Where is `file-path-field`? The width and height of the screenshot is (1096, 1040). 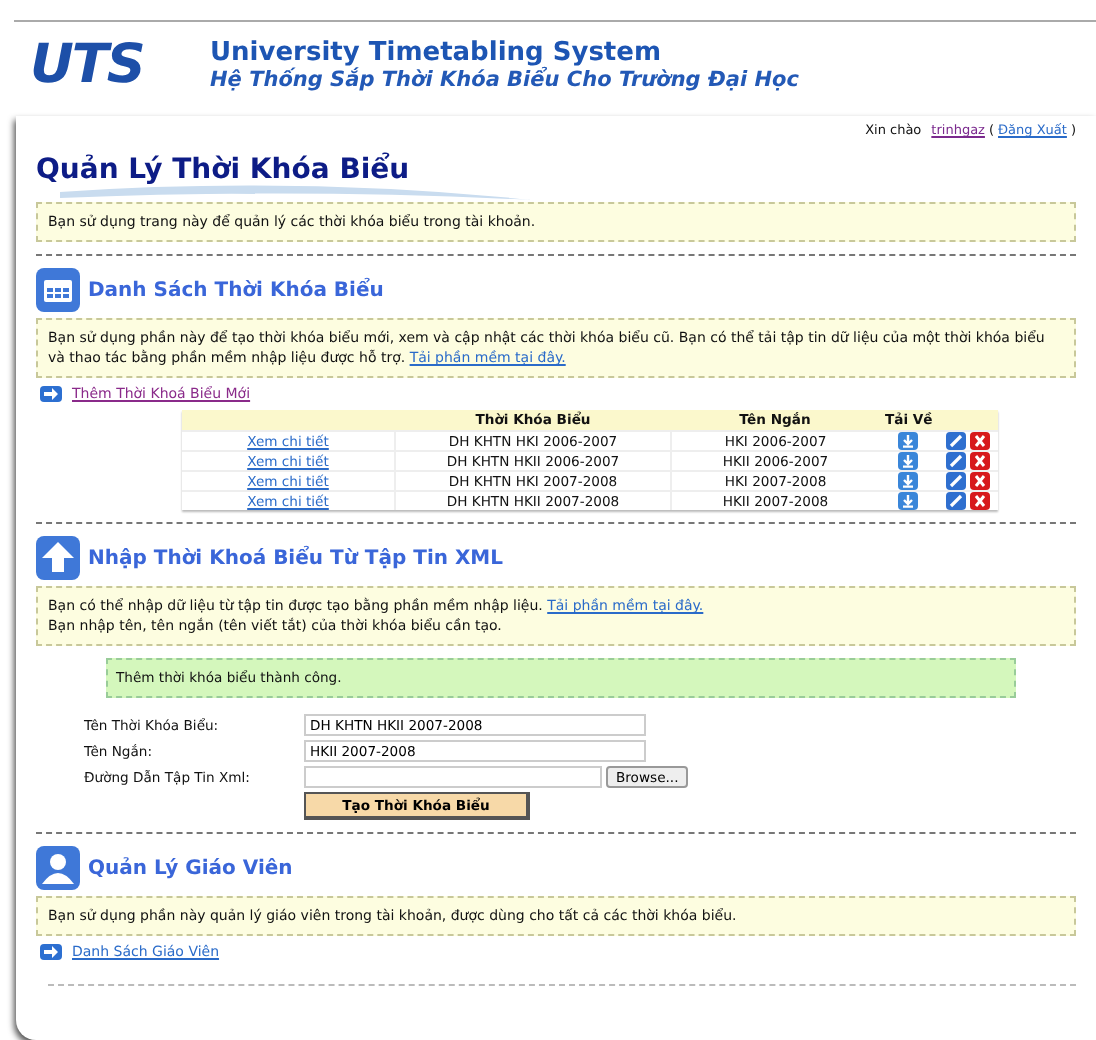
file-path-field is located at coordinates (453, 777).